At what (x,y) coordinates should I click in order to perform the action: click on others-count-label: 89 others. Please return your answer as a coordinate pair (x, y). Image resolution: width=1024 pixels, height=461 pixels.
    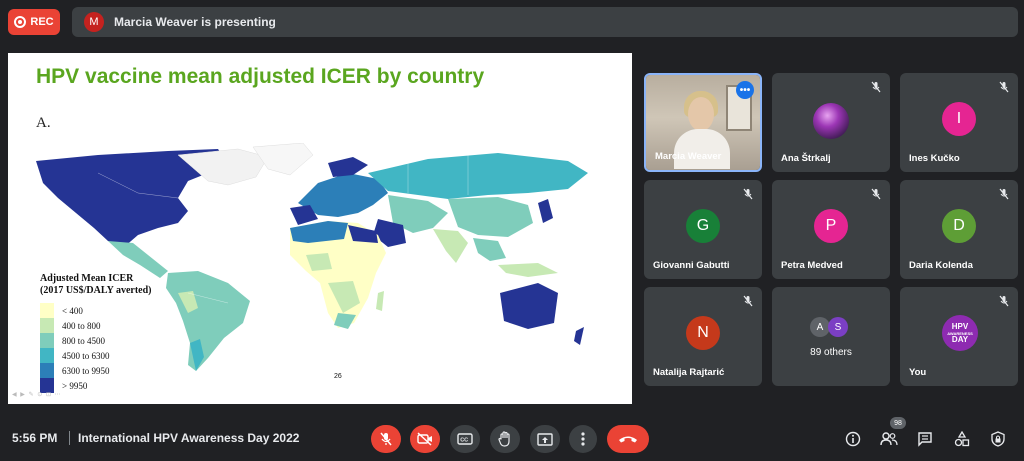
    Looking at the image, I should click on (831, 352).